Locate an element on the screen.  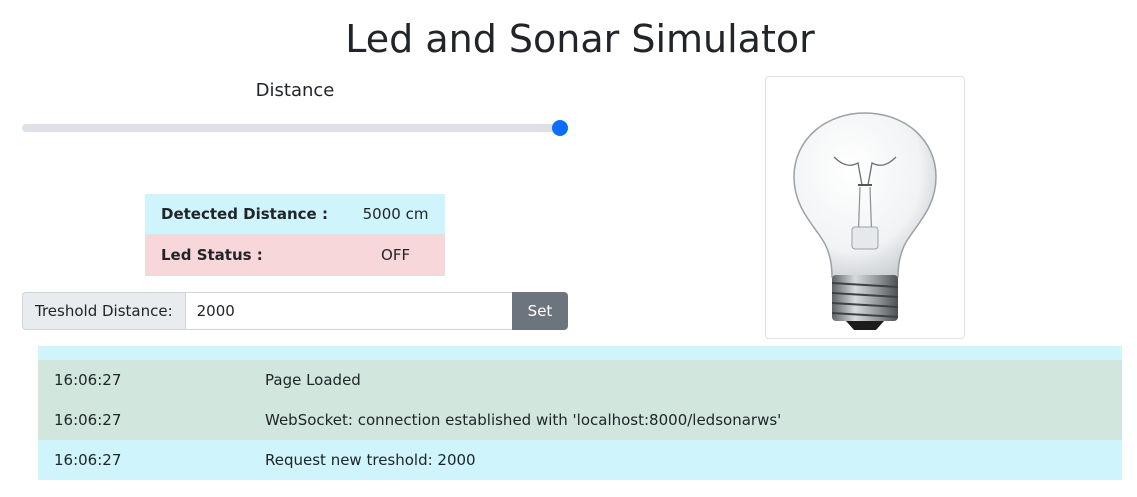
detected-distance-label: Detected Distance : is located at coordinates (246, 214).